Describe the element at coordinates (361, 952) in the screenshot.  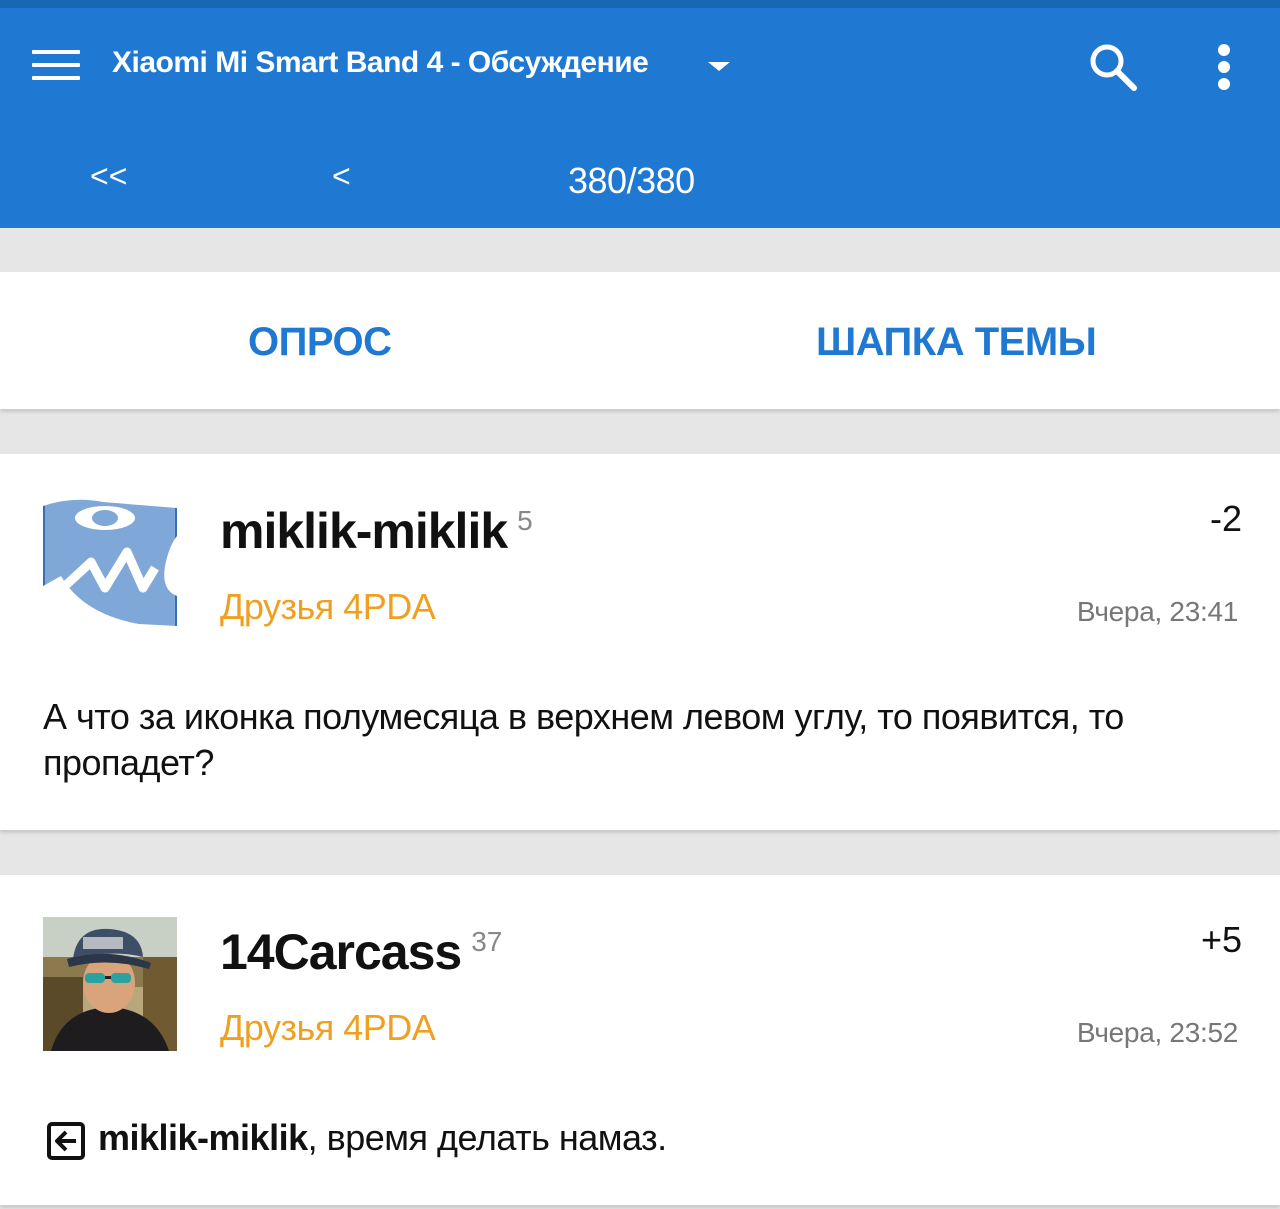
I see `post-author: 14Carcass 37` at that location.